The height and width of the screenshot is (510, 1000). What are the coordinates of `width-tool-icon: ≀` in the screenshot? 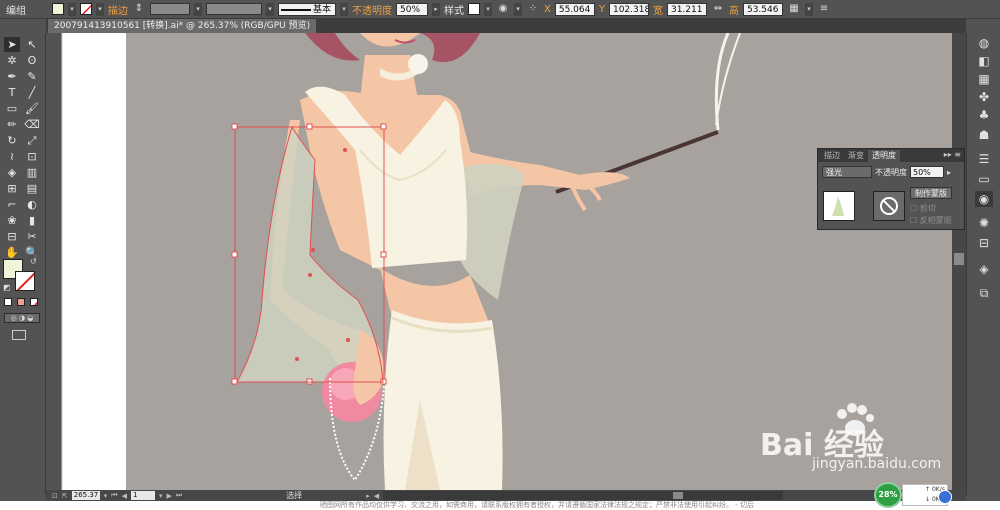 It's located at (12, 156).